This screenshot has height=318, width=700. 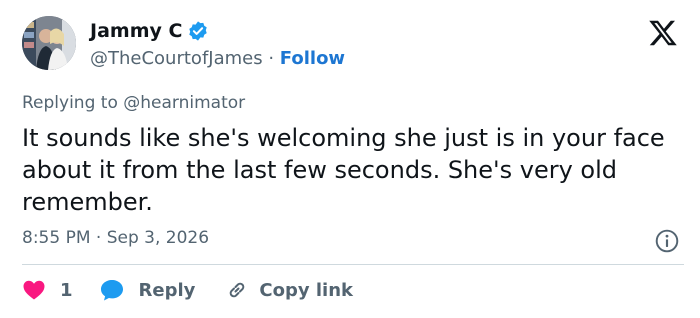 What do you see at coordinates (306, 290) in the screenshot?
I see `copy-link-label: Copy link` at bounding box center [306, 290].